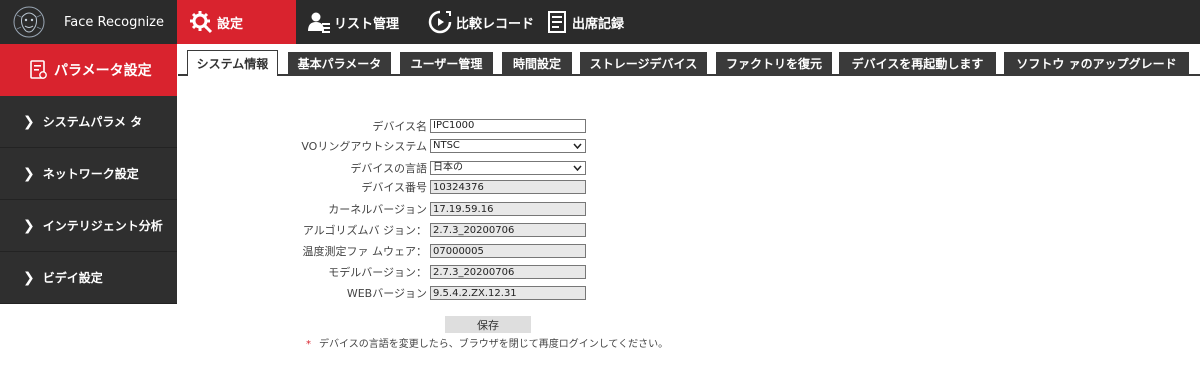 The height and width of the screenshot is (365, 1200). What do you see at coordinates (440, 22) in the screenshot?
I see `compare-icon` at bounding box center [440, 22].